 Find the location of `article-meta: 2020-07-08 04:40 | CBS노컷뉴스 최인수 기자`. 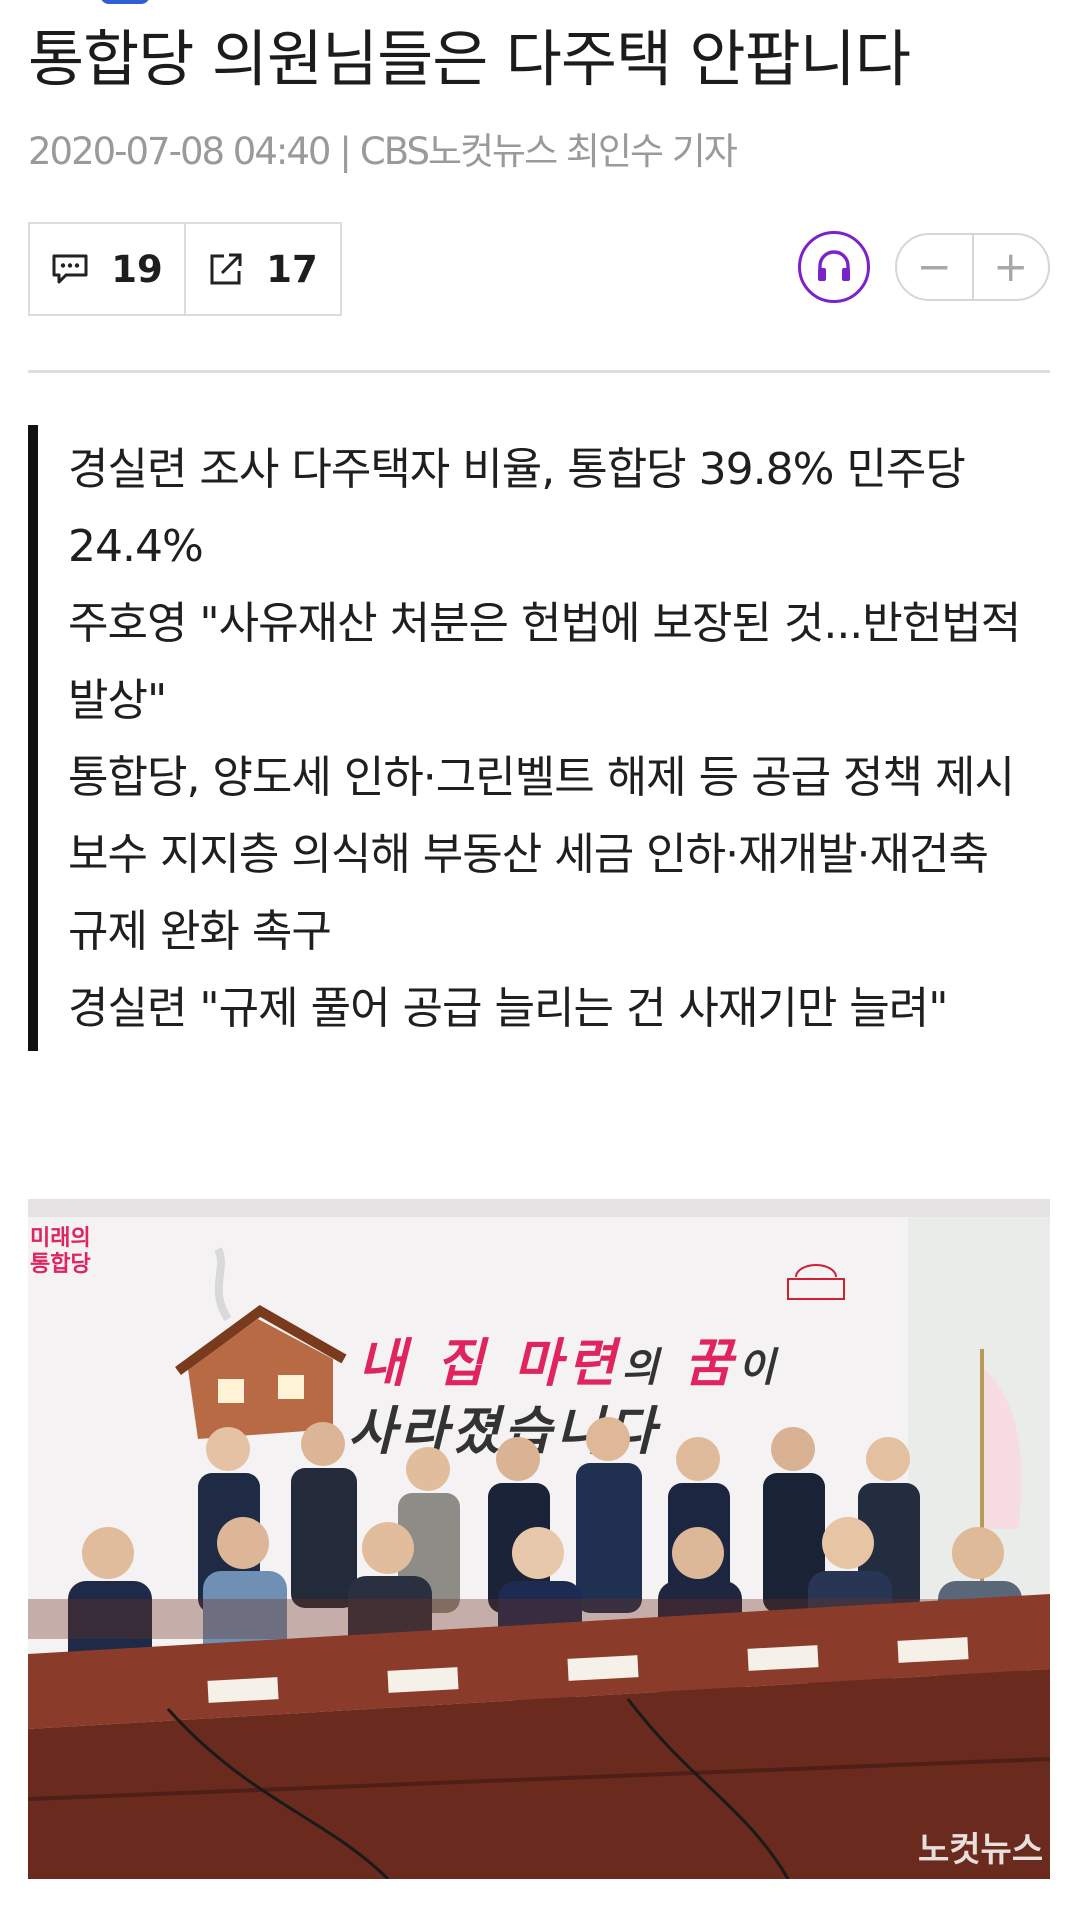

article-meta: 2020-07-08 04:40 | CBS노컷뉴스 최인수 기자 is located at coordinates (383, 152).